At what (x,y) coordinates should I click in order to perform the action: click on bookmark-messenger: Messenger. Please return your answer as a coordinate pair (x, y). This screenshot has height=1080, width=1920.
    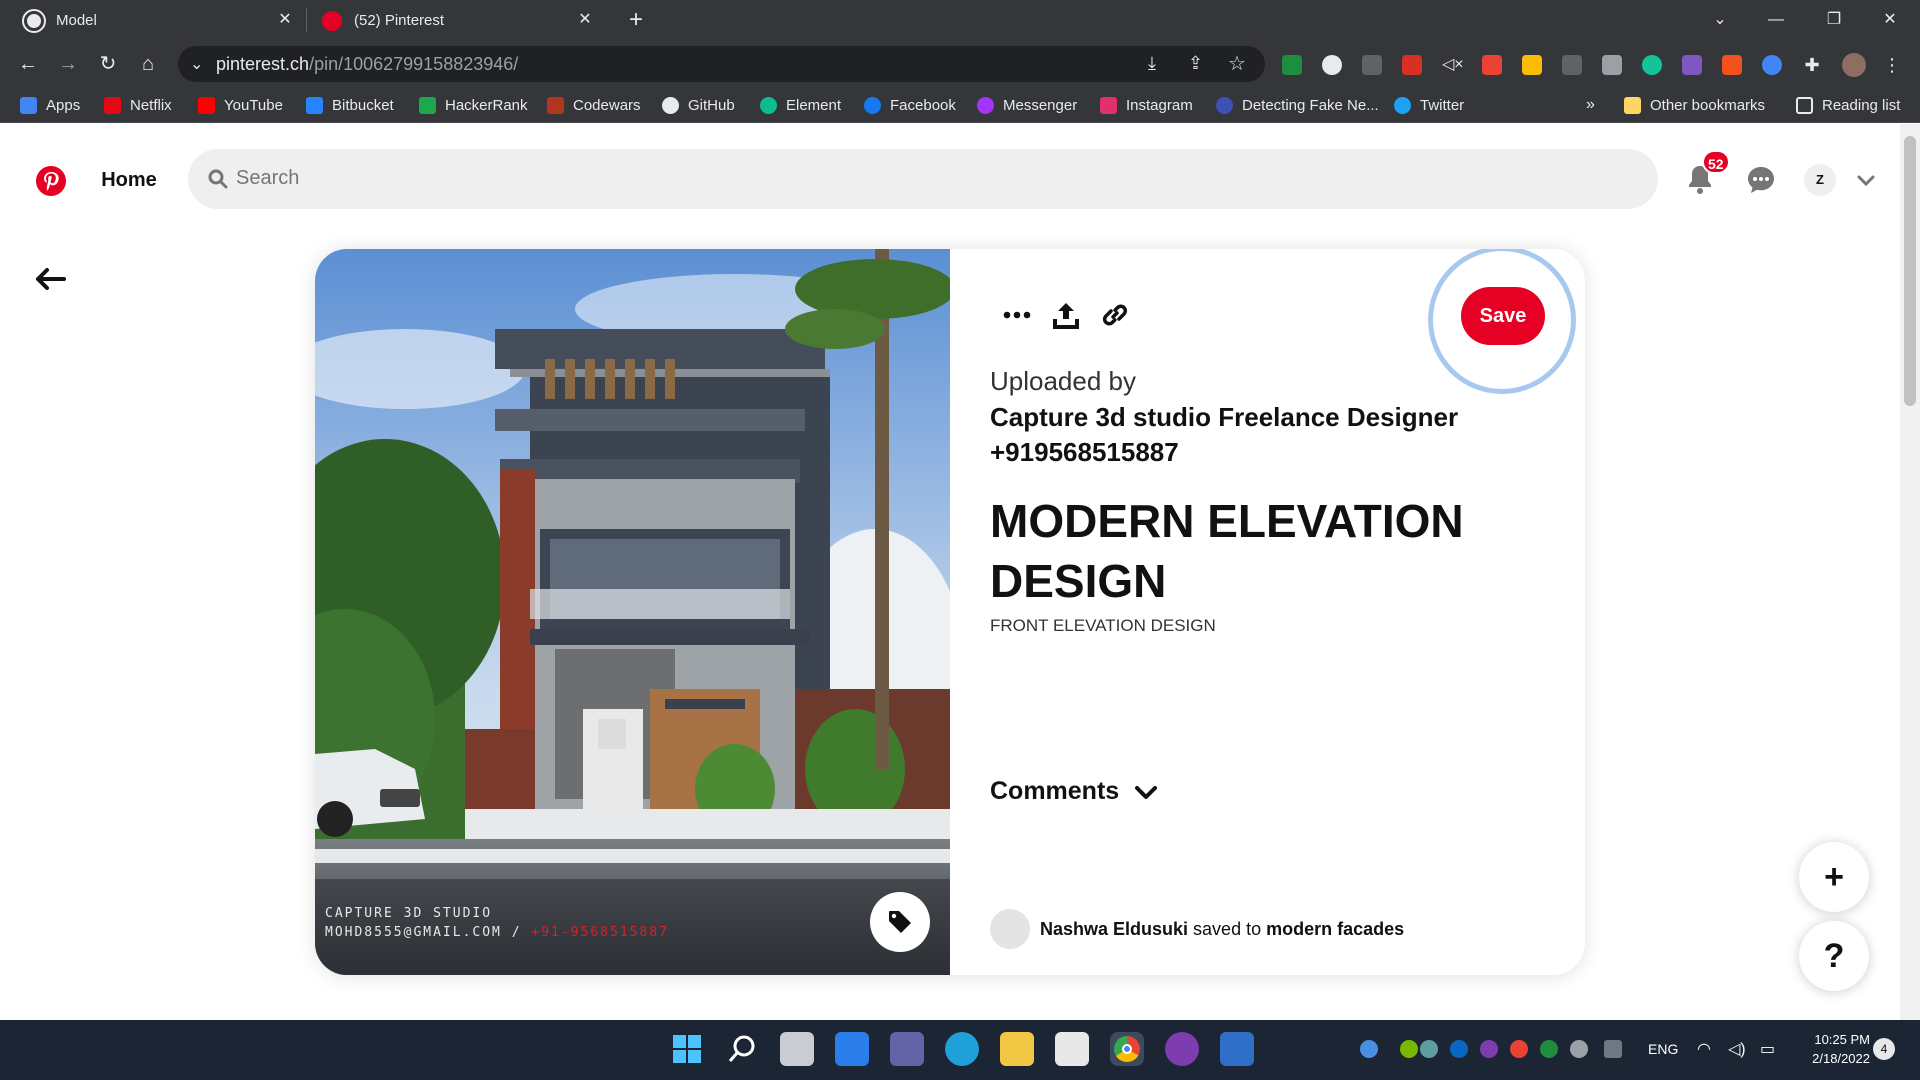
    Looking at the image, I should click on (1027, 105).